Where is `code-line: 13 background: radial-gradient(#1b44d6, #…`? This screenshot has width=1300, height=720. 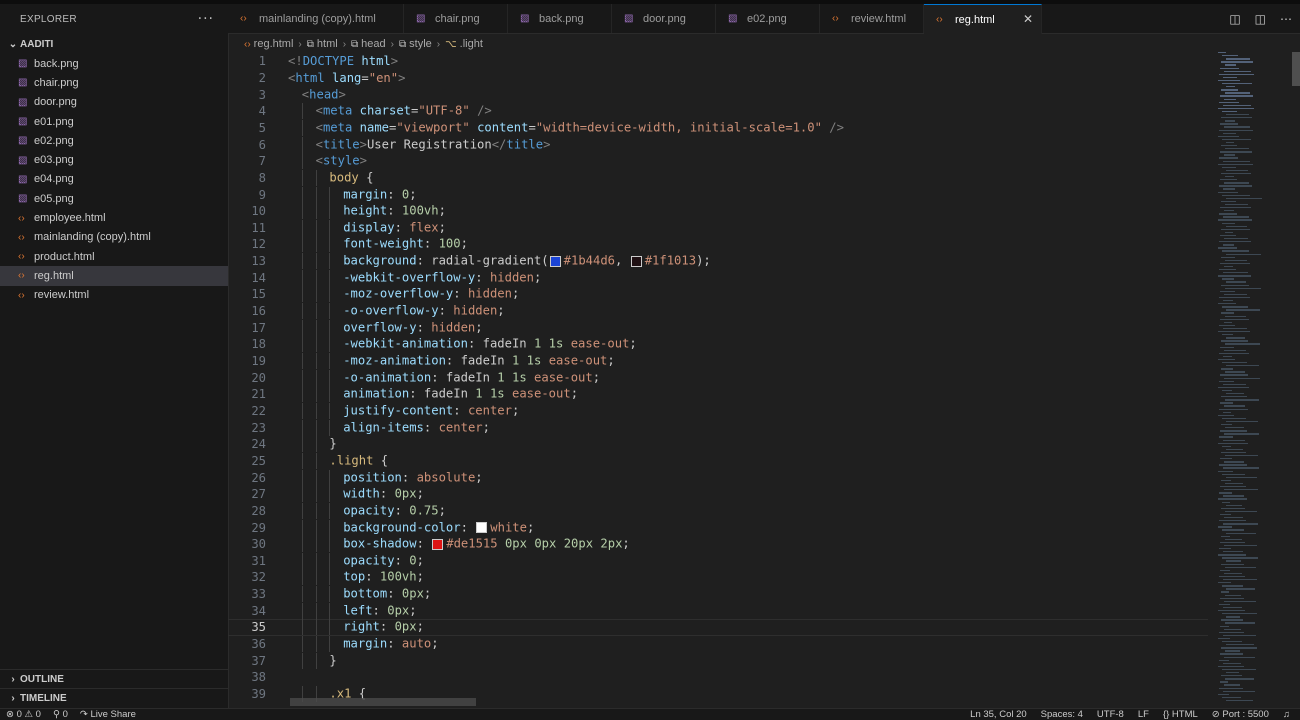 code-line: 13 background: radial-gradient(#1b44d6, #… is located at coordinates (718, 261).